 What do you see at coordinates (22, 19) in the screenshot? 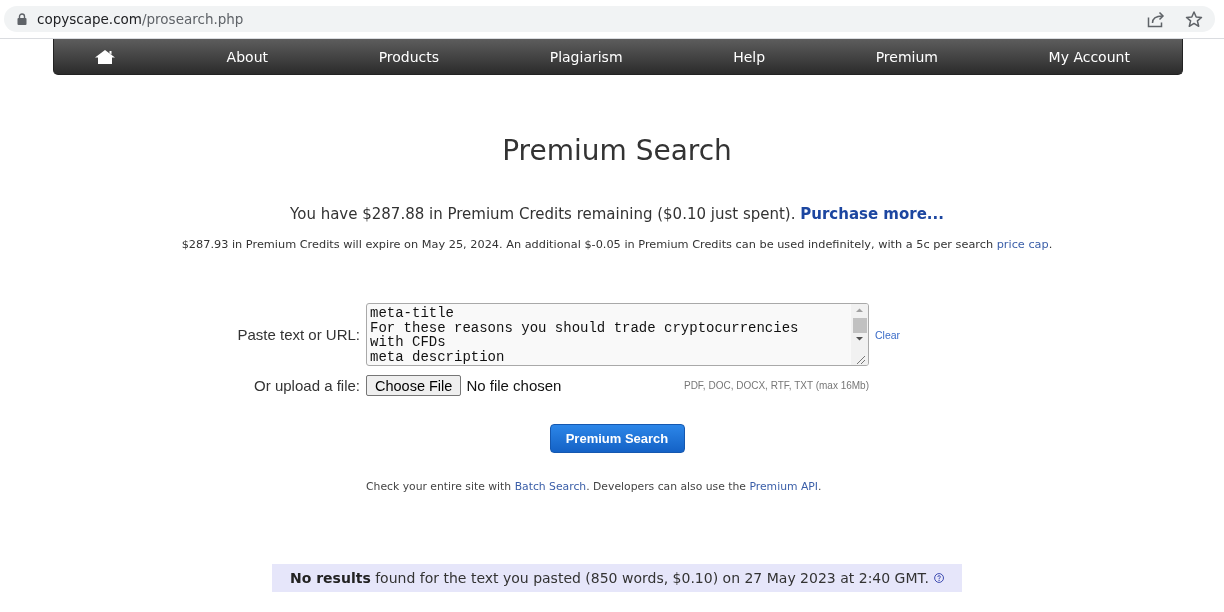
I see `lock-icon` at bounding box center [22, 19].